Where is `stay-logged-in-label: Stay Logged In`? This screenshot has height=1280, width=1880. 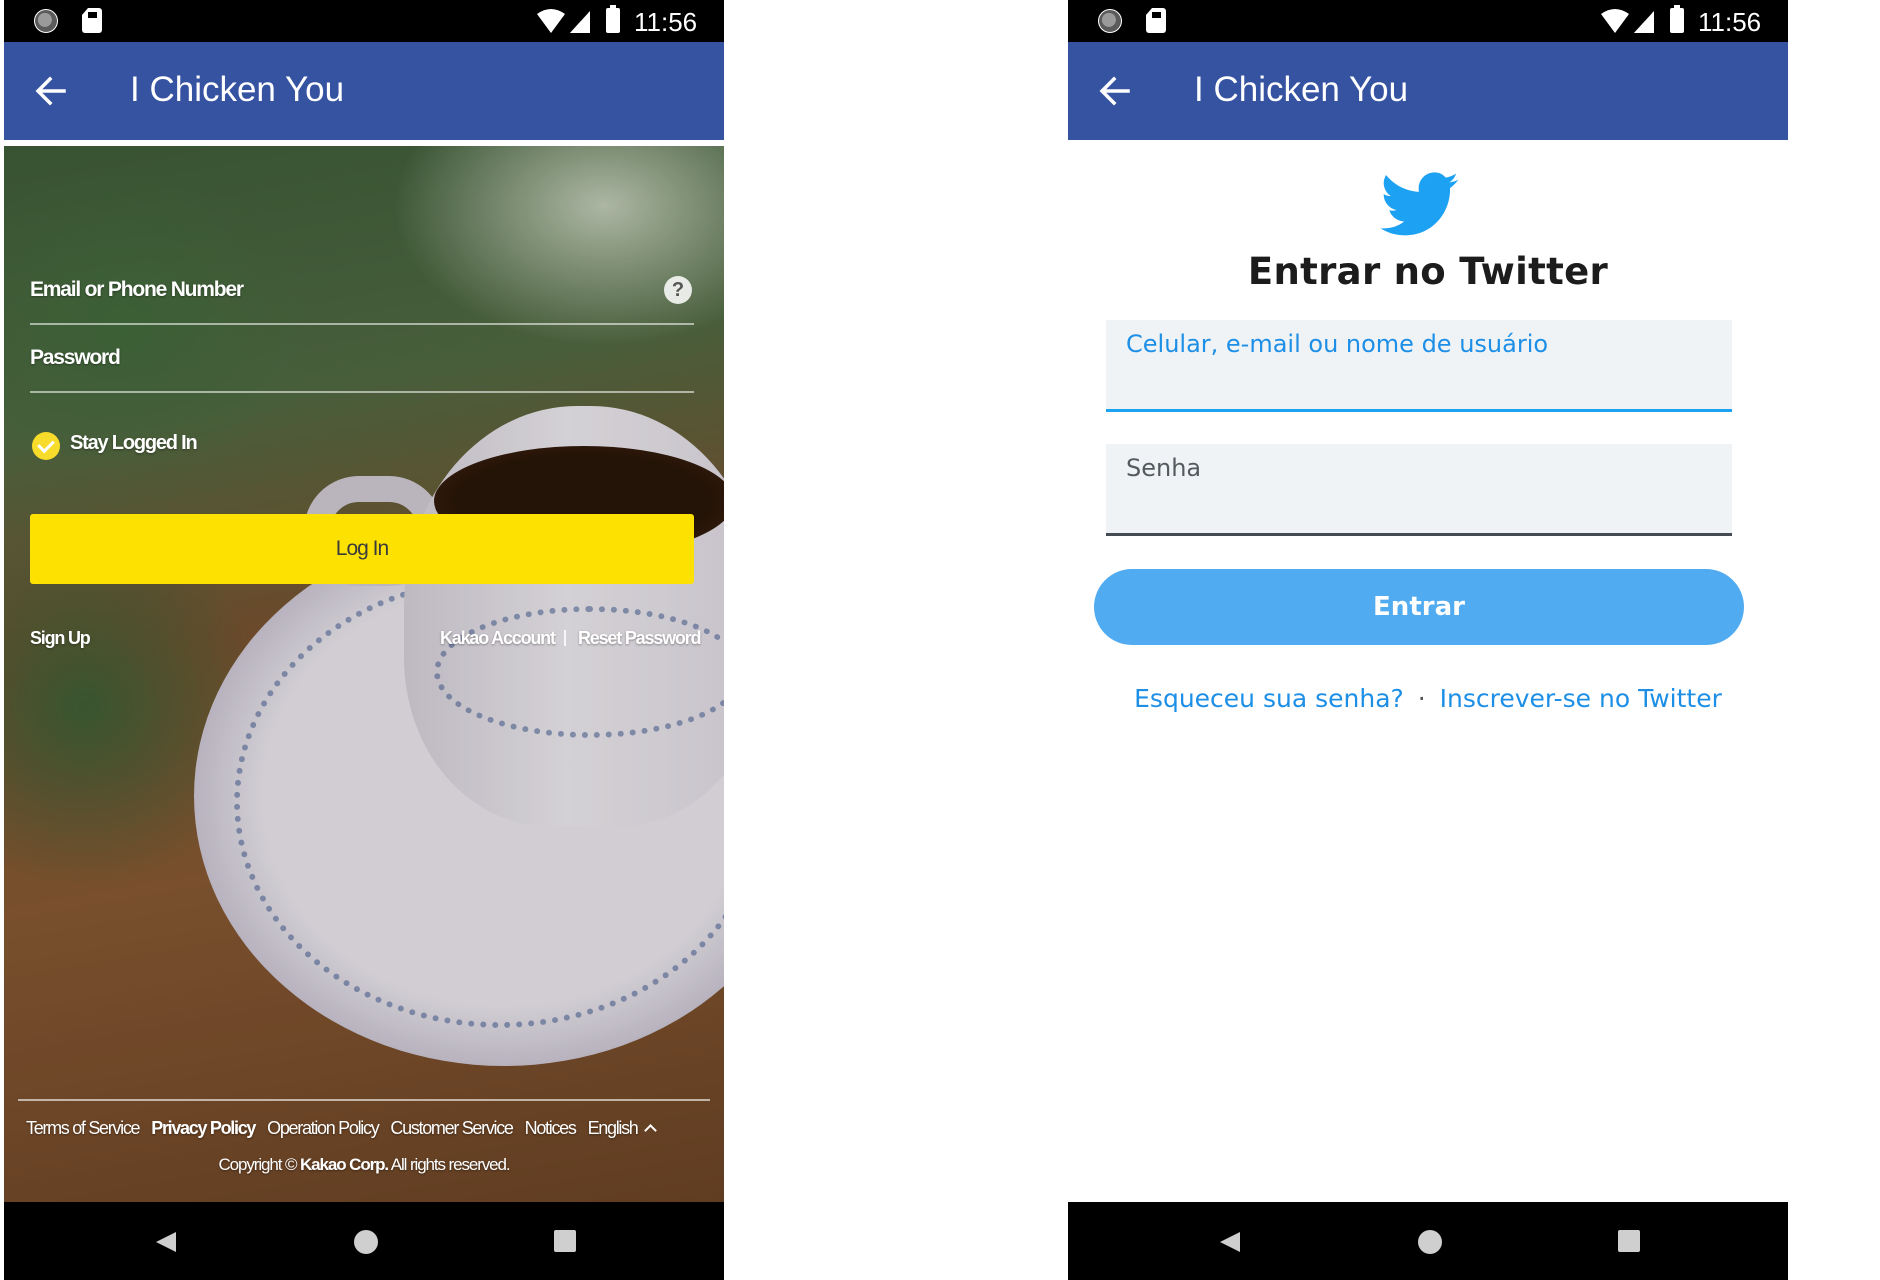
stay-logged-in-label: Stay Logged In is located at coordinates (134, 443).